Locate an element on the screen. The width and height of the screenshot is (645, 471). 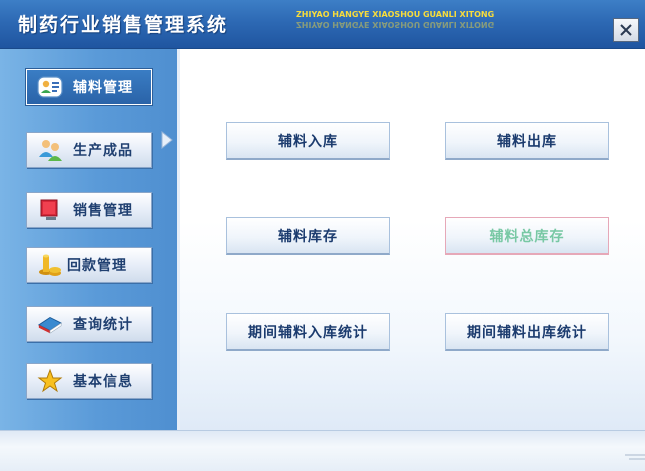
sidebar-item-basic-info: 基本信息 is located at coordinates (89, 381).